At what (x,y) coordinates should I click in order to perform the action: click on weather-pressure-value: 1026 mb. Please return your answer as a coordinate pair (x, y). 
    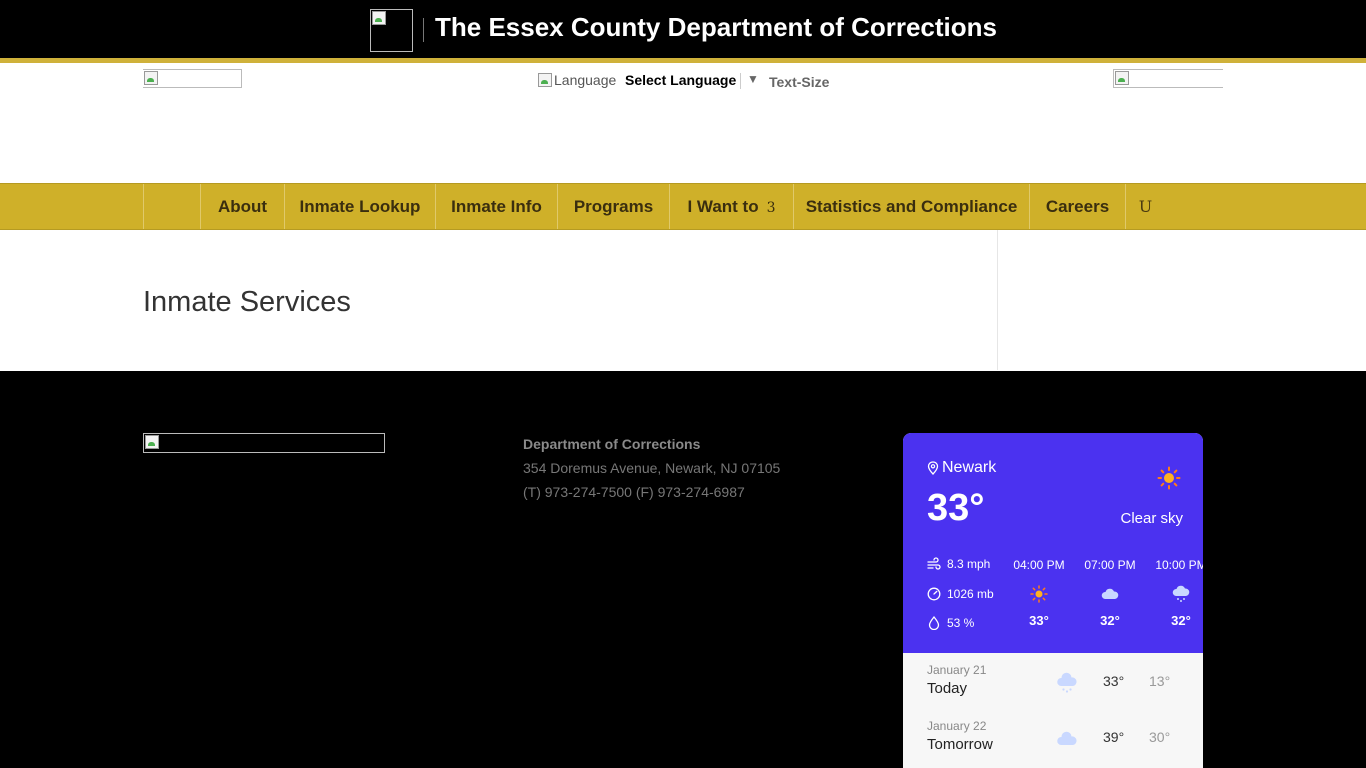
    Looking at the image, I should click on (970, 594).